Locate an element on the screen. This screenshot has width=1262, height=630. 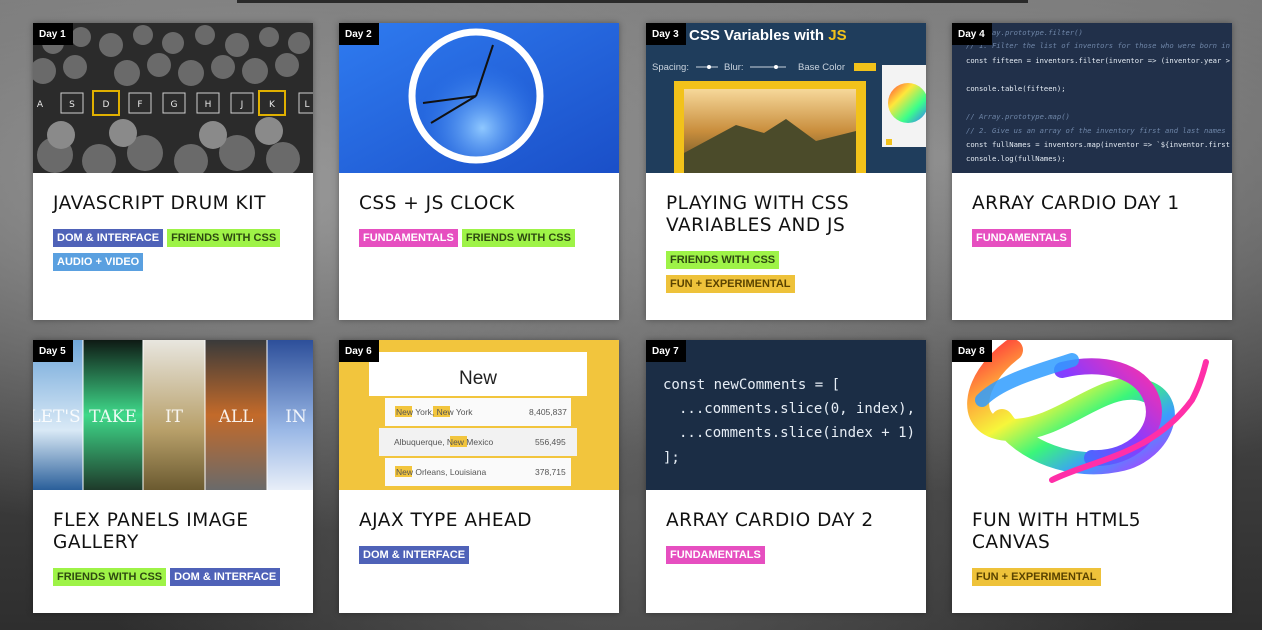
day-badge: Day 8 is located at coordinates (972, 351).